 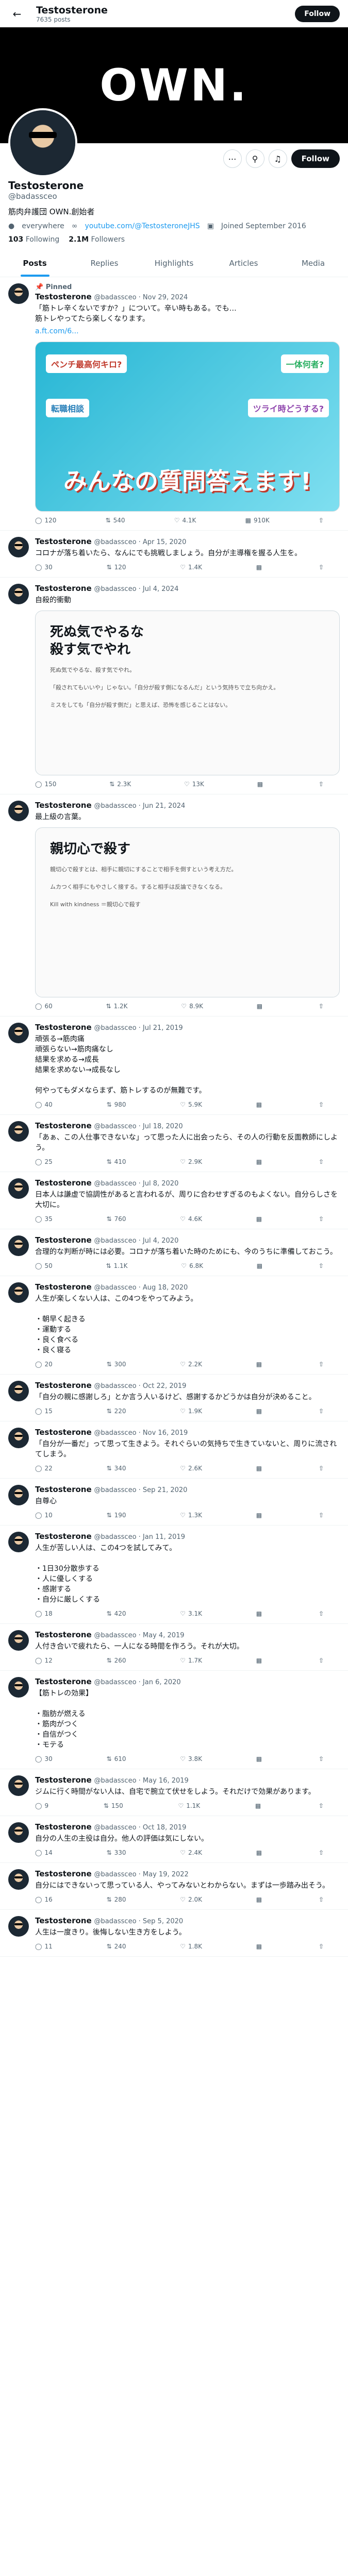 What do you see at coordinates (116, 1758) in the screenshot?
I see `repost-button: ⇅ 610` at bounding box center [116, 1758].